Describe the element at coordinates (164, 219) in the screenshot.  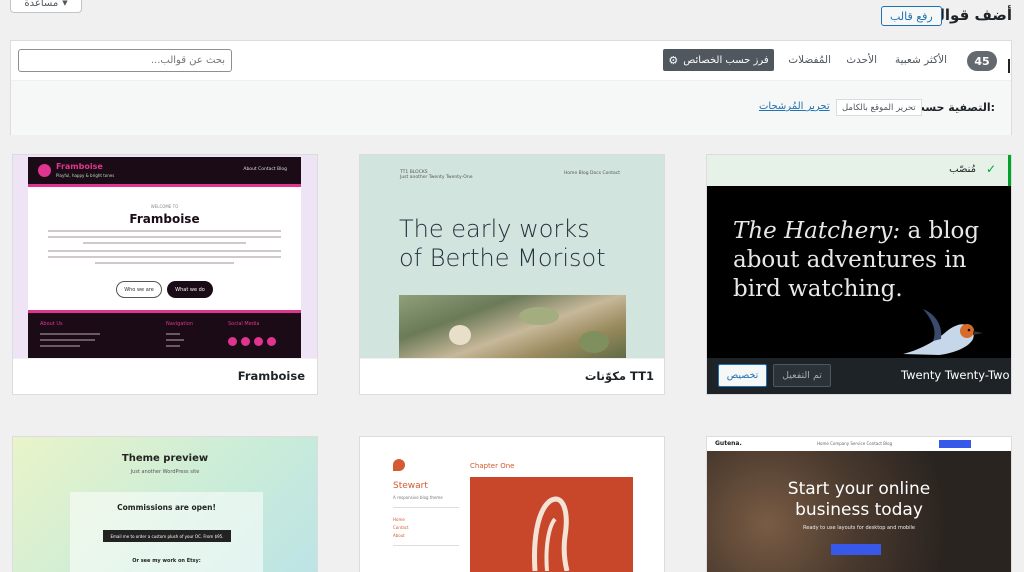
I see `preview-title: Framboise` at that location.